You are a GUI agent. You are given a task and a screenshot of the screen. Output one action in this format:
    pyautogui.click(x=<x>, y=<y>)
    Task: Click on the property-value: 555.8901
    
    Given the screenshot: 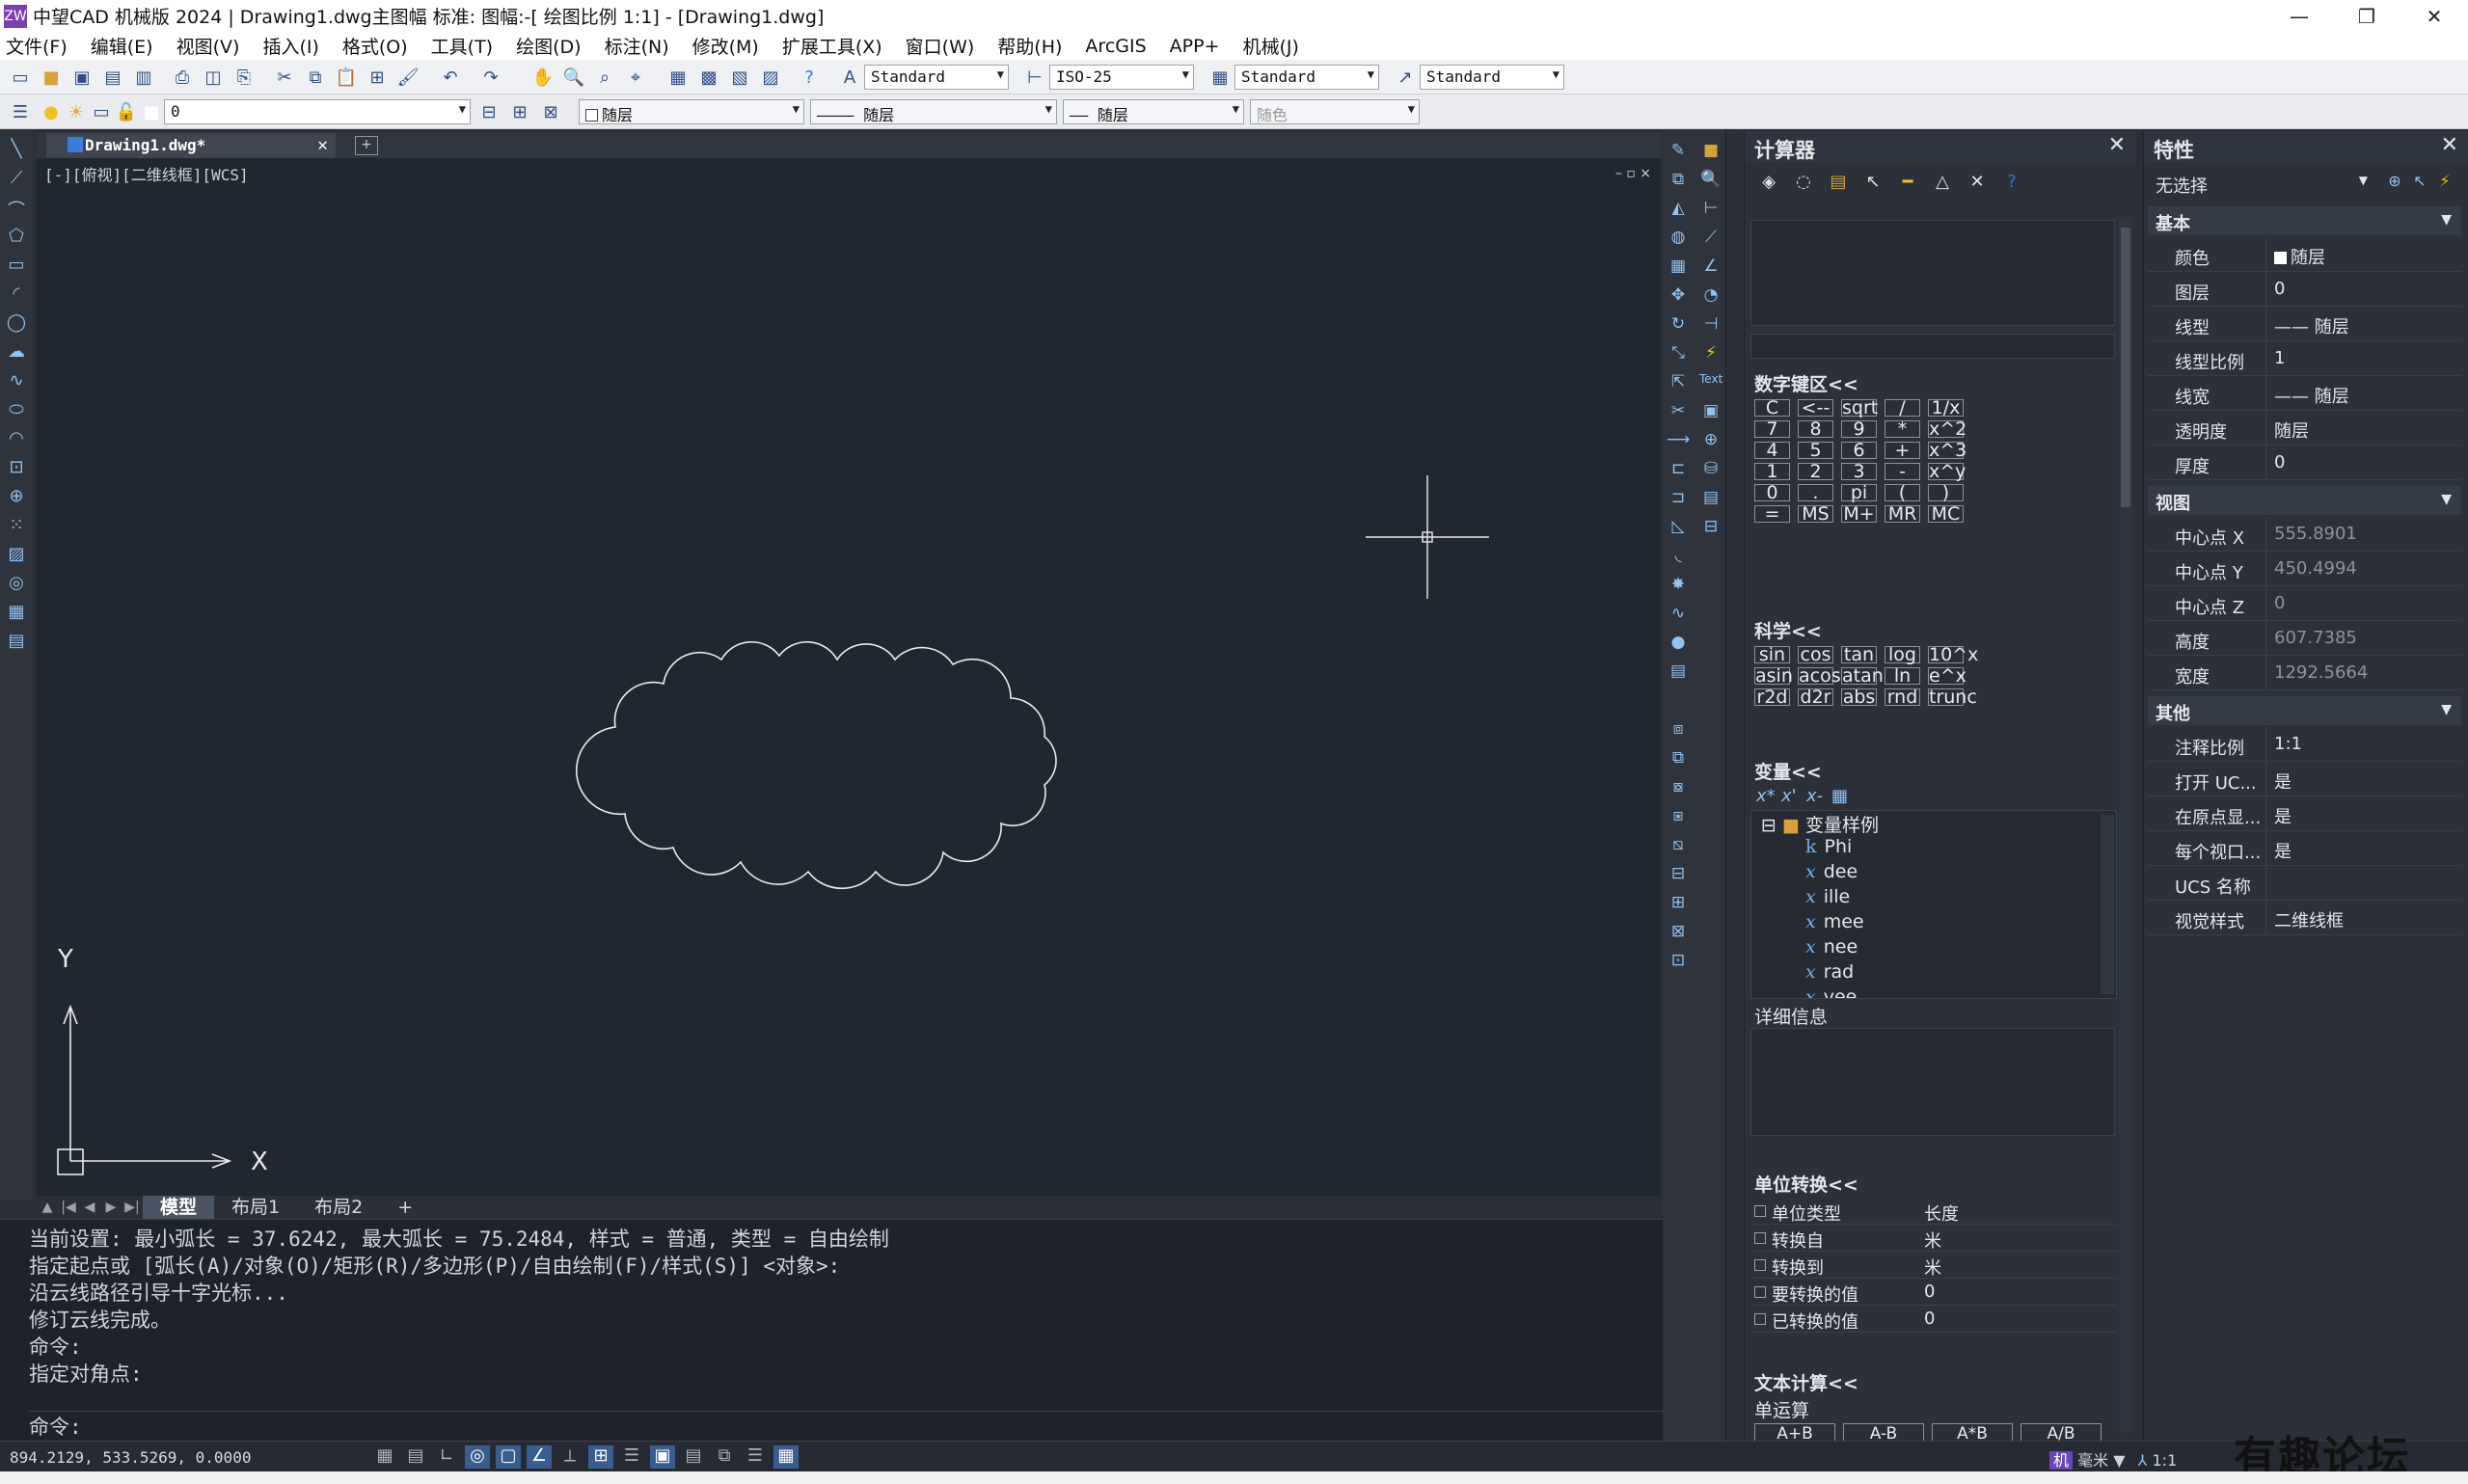 What is the action you would take?
    pyautogui.click(x=2361, y=534)
    